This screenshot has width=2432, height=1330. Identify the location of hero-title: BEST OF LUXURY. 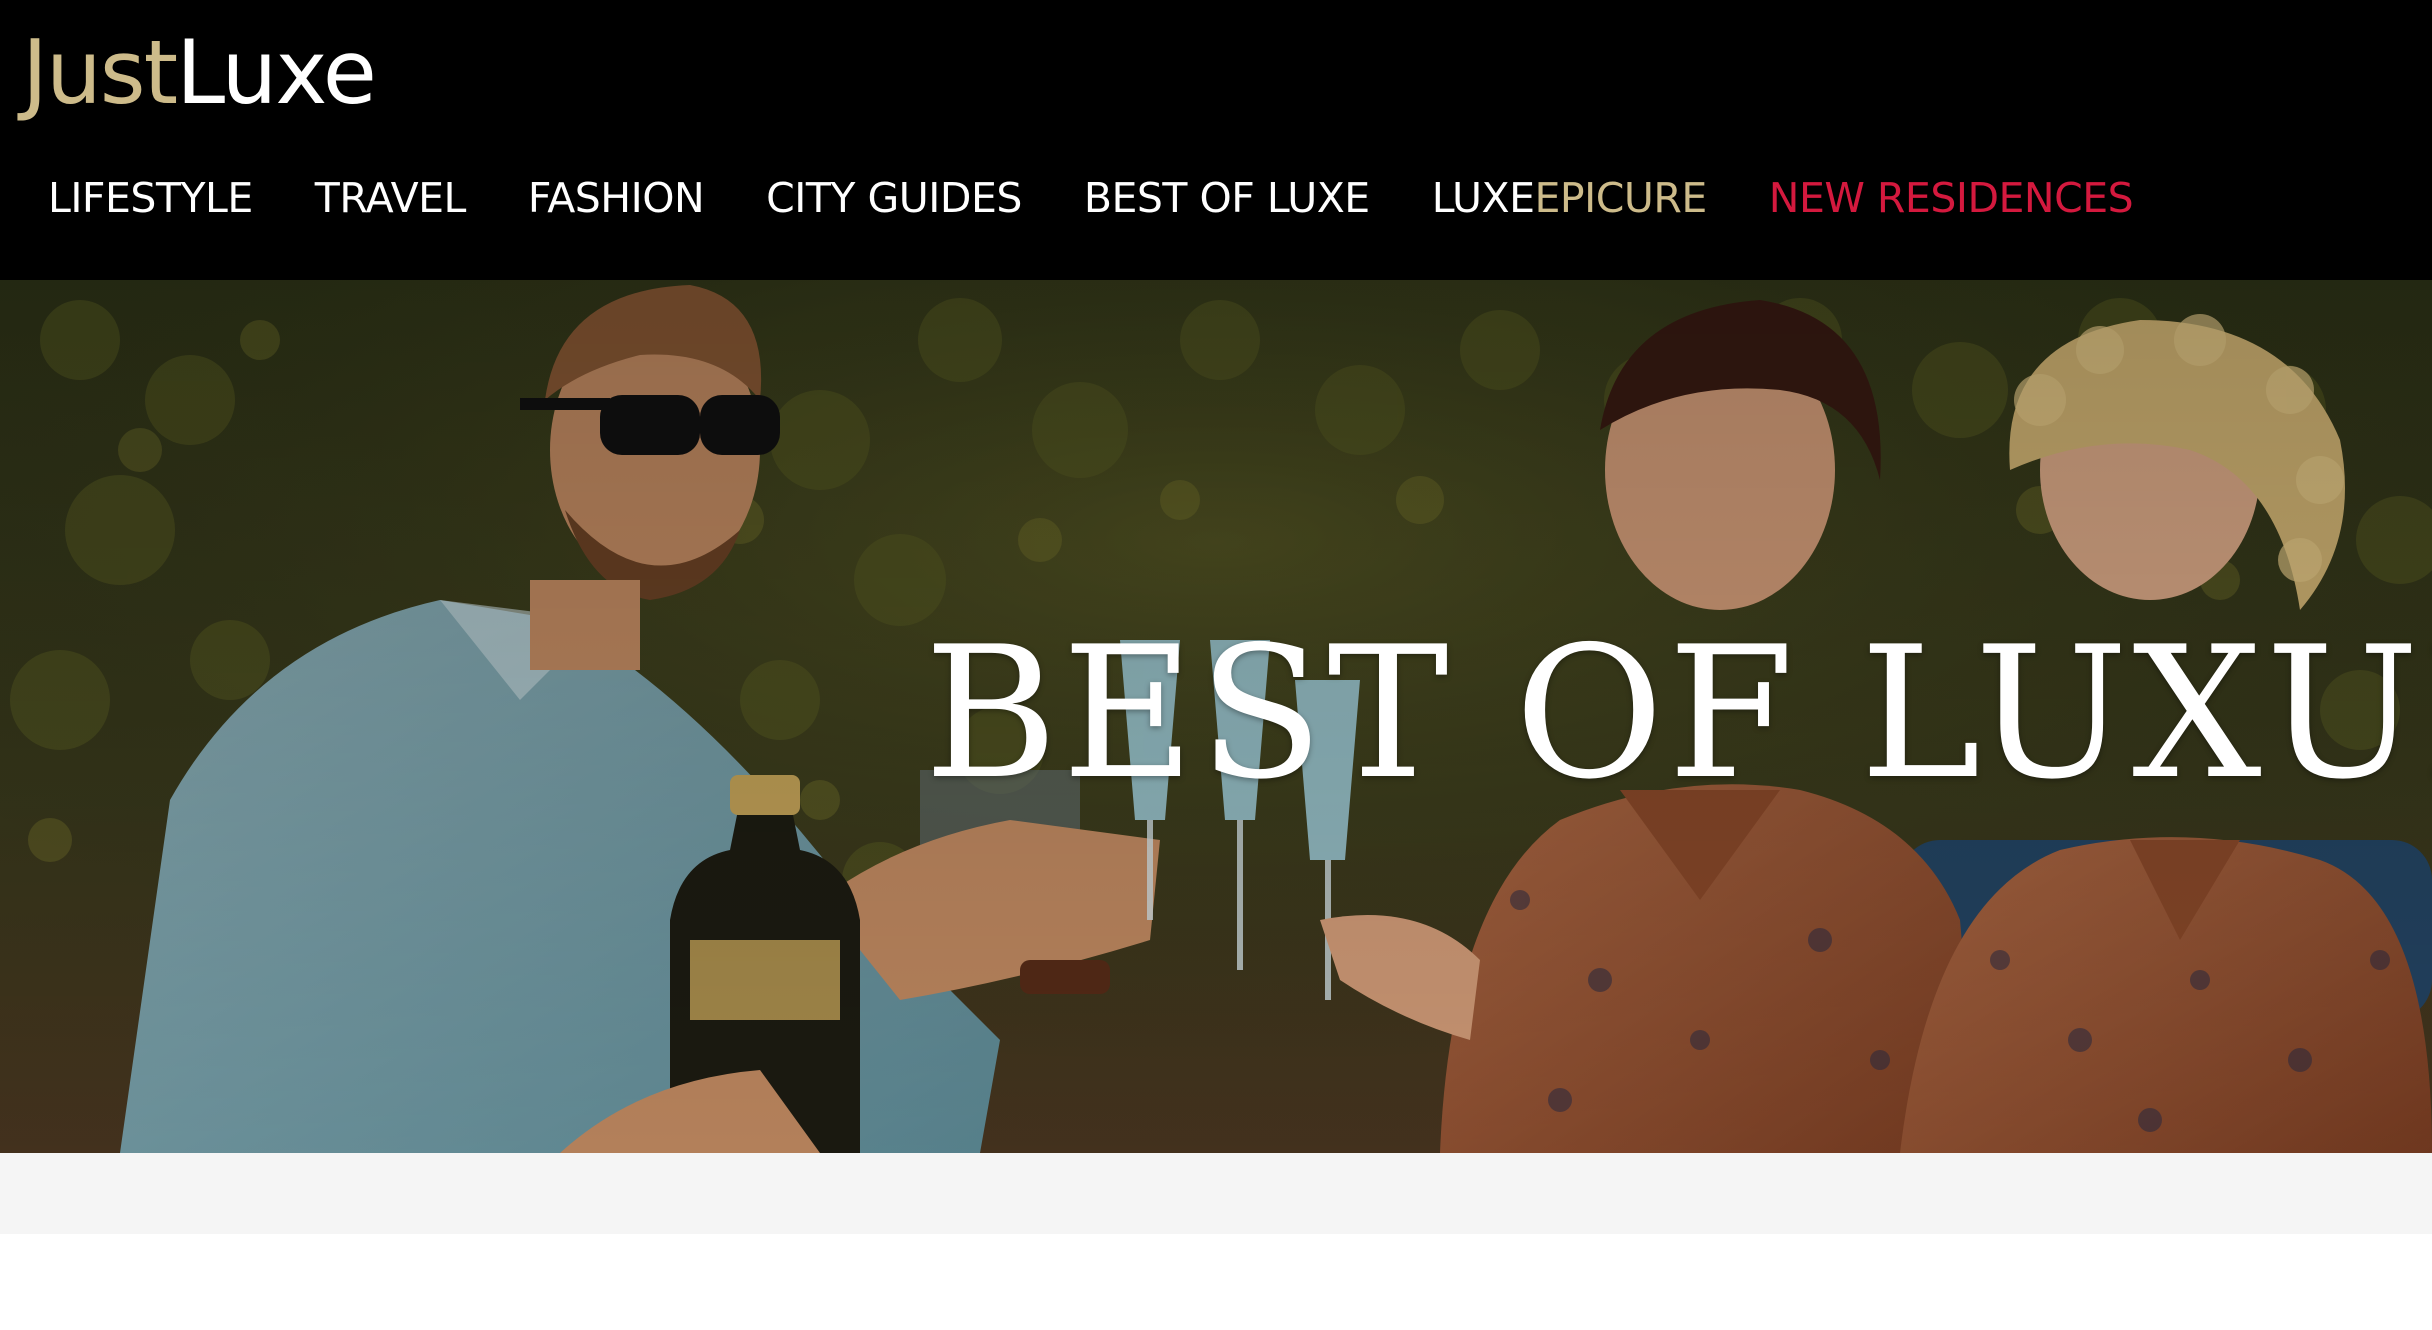
(1678, 713).